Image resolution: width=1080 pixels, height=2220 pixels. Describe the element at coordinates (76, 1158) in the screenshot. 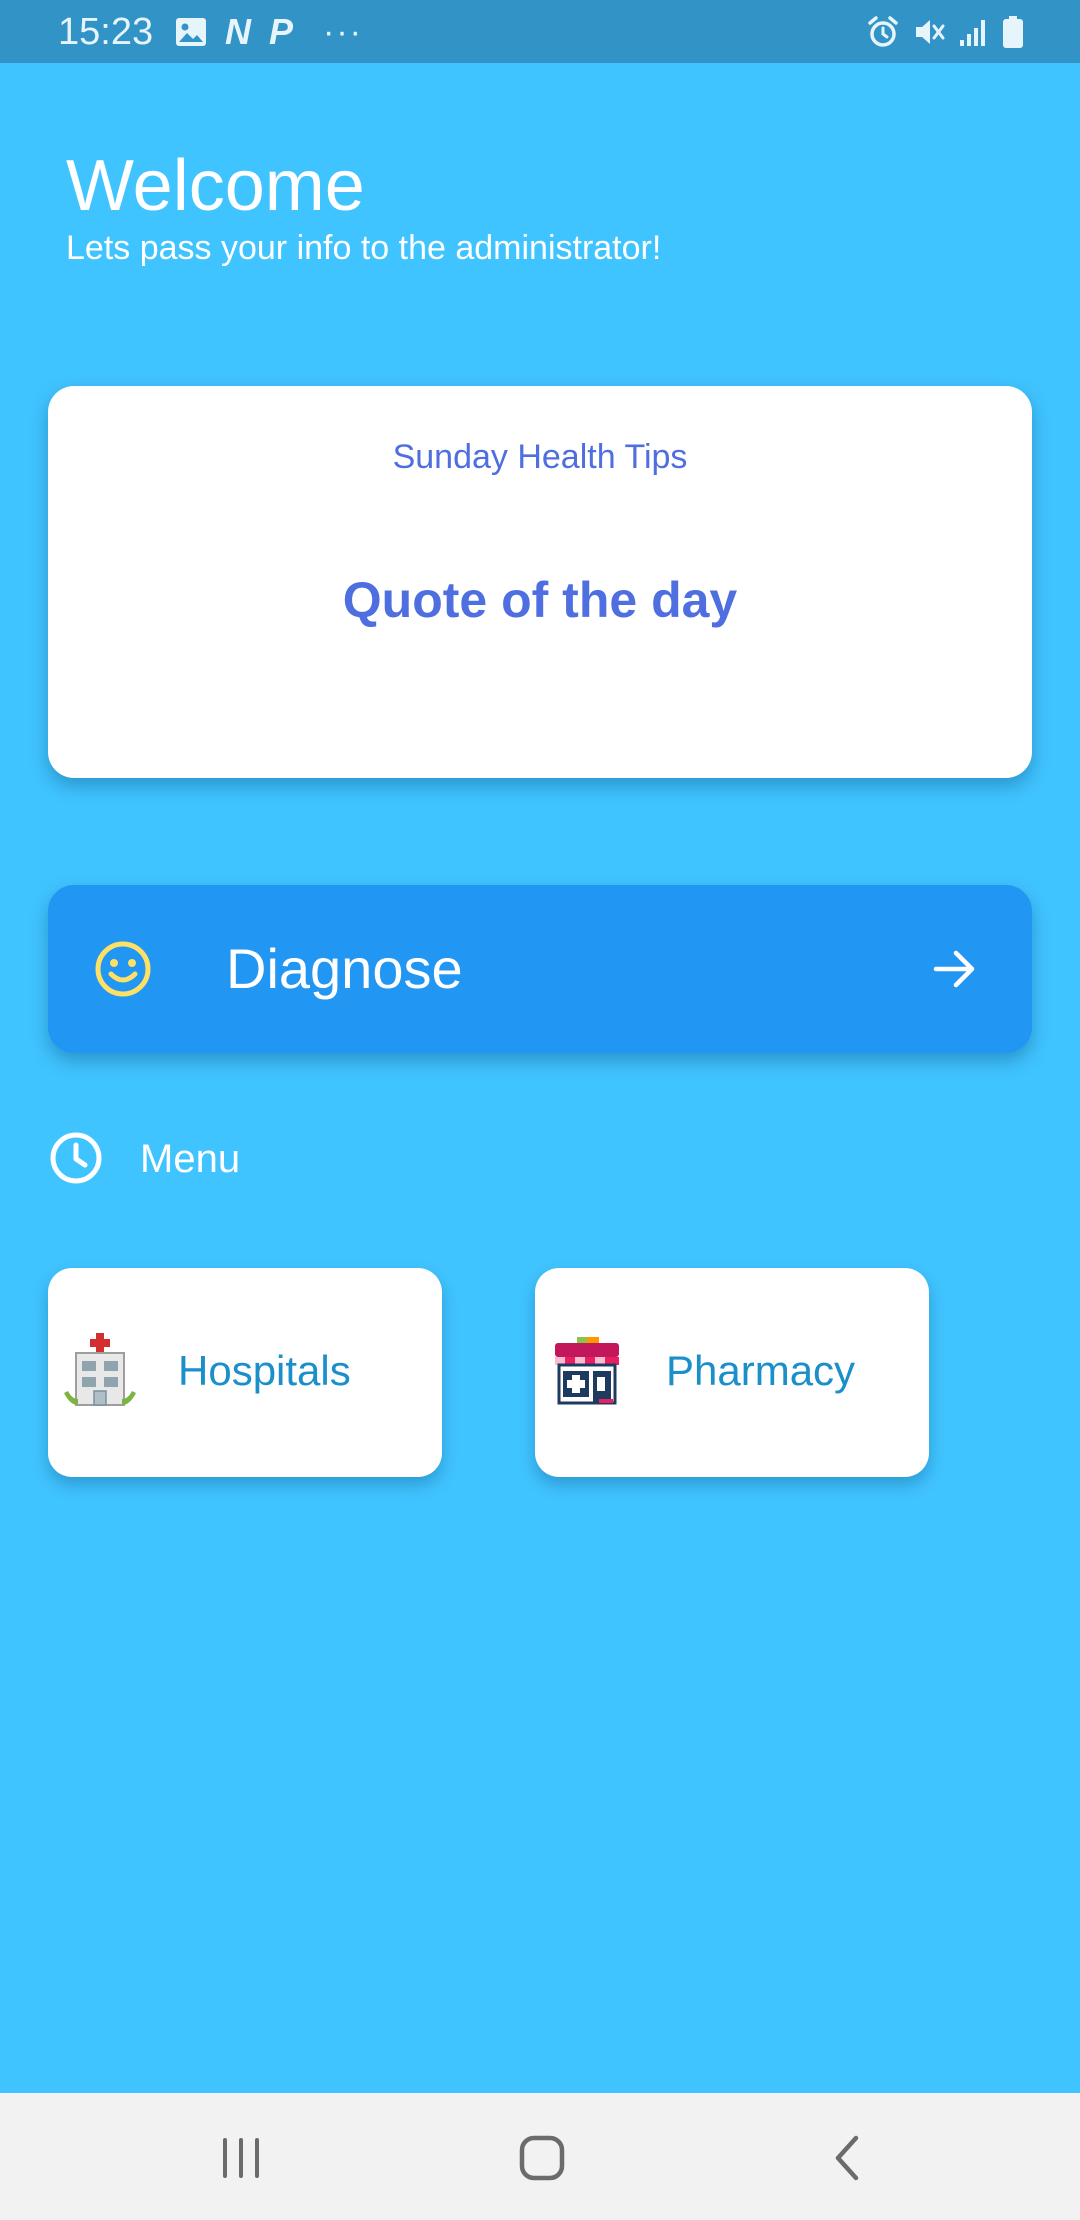

I see `clock-icon` at that location.